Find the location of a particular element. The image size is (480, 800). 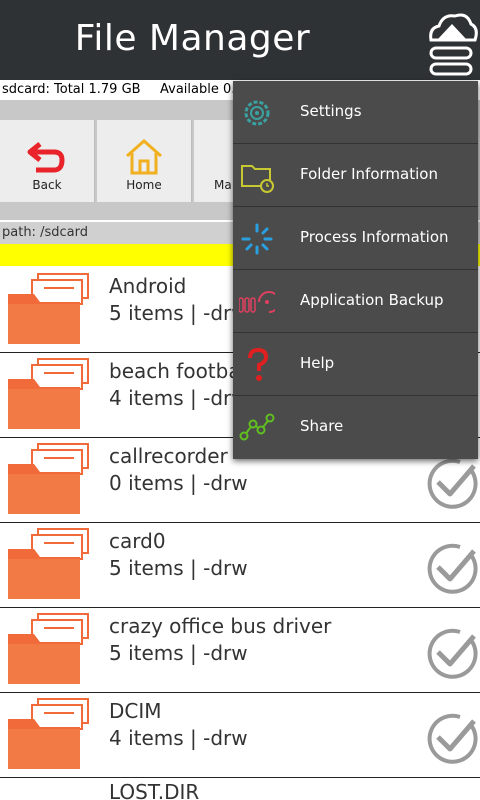

file-meta: 0 items | -drw is located at coordinates (178, 483).